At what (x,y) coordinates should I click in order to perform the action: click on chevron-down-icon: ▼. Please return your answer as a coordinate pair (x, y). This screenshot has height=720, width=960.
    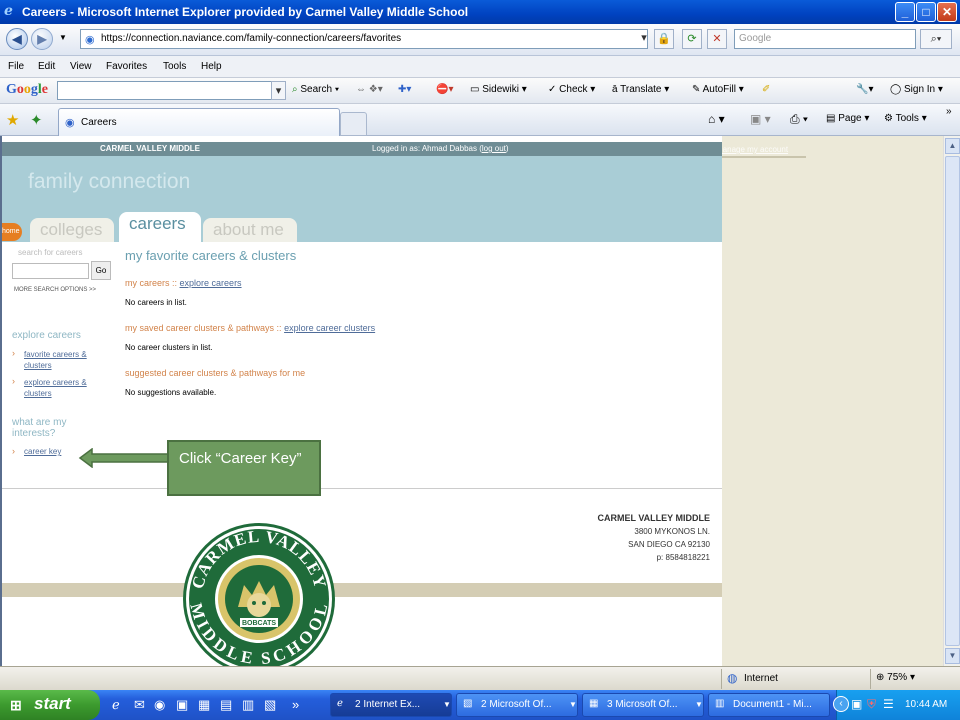
    Looking at the image, I should click on (573, 704).